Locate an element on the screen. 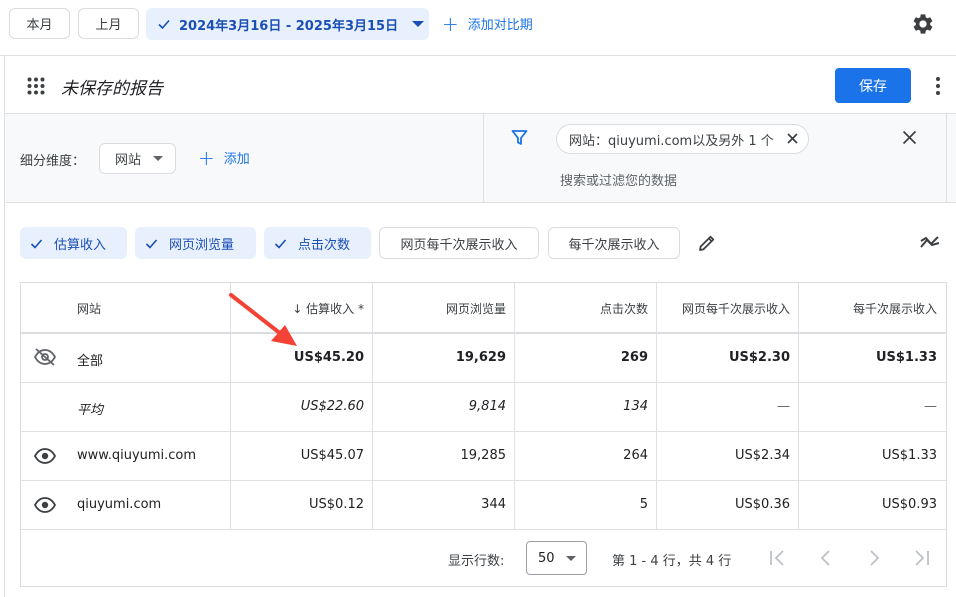  rows-per-page-select: 50 is located at coordinates (556, 558).